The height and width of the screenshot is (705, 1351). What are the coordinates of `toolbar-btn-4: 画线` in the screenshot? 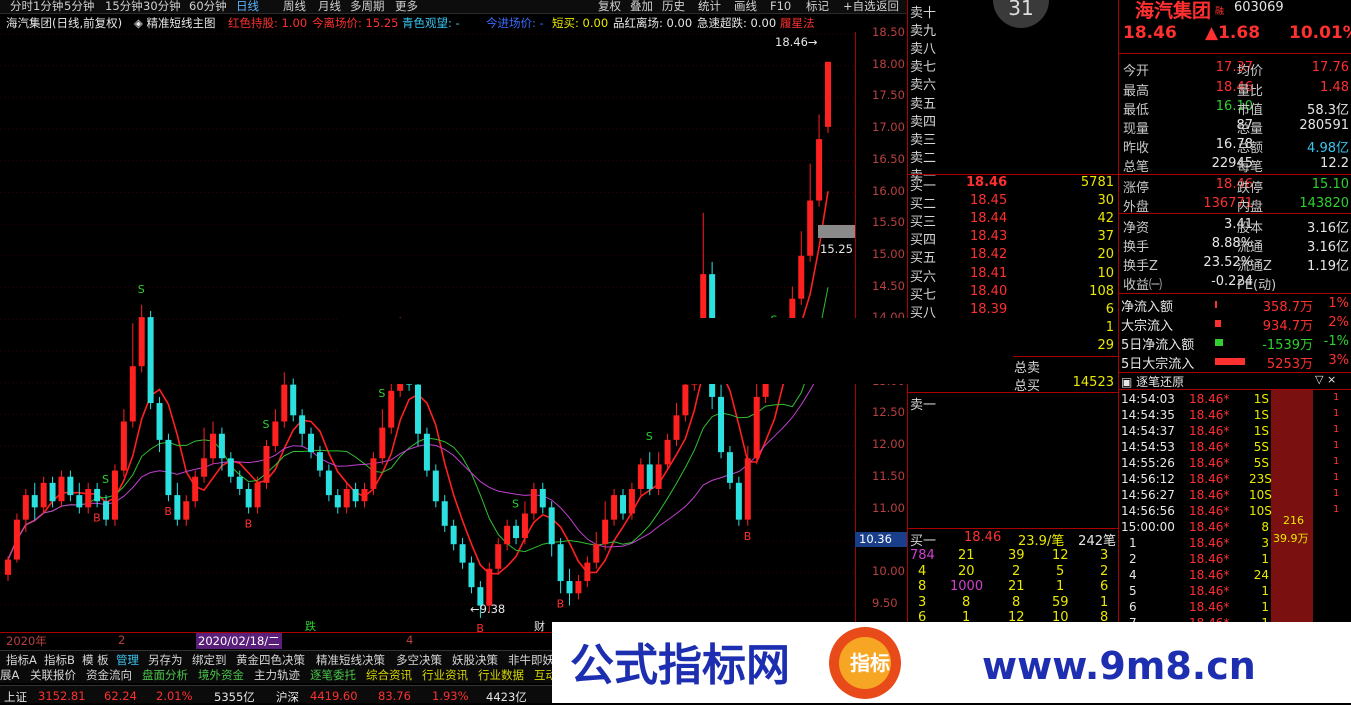 It's located at (745, 6).